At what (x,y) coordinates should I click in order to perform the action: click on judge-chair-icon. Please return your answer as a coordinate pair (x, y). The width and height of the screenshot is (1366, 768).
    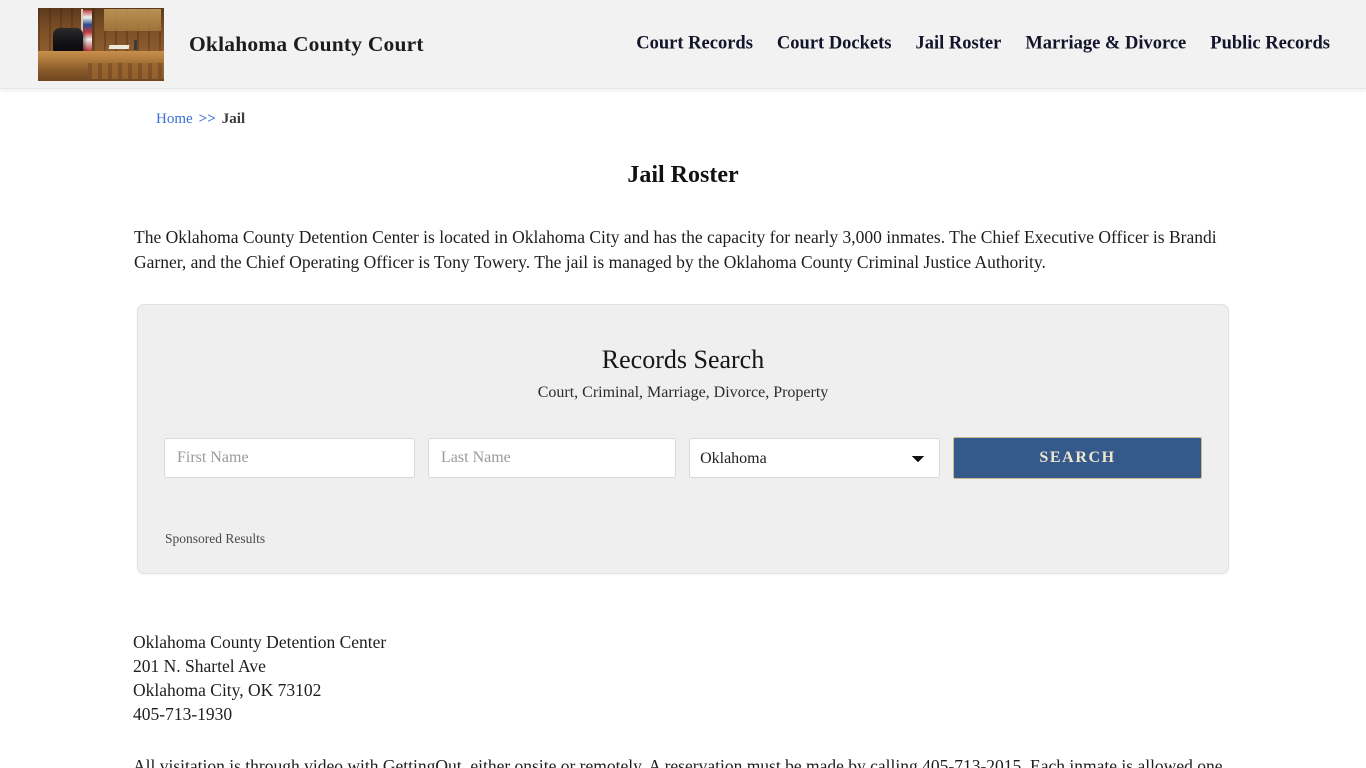
    Looking at the image, I should click on (68, 40).